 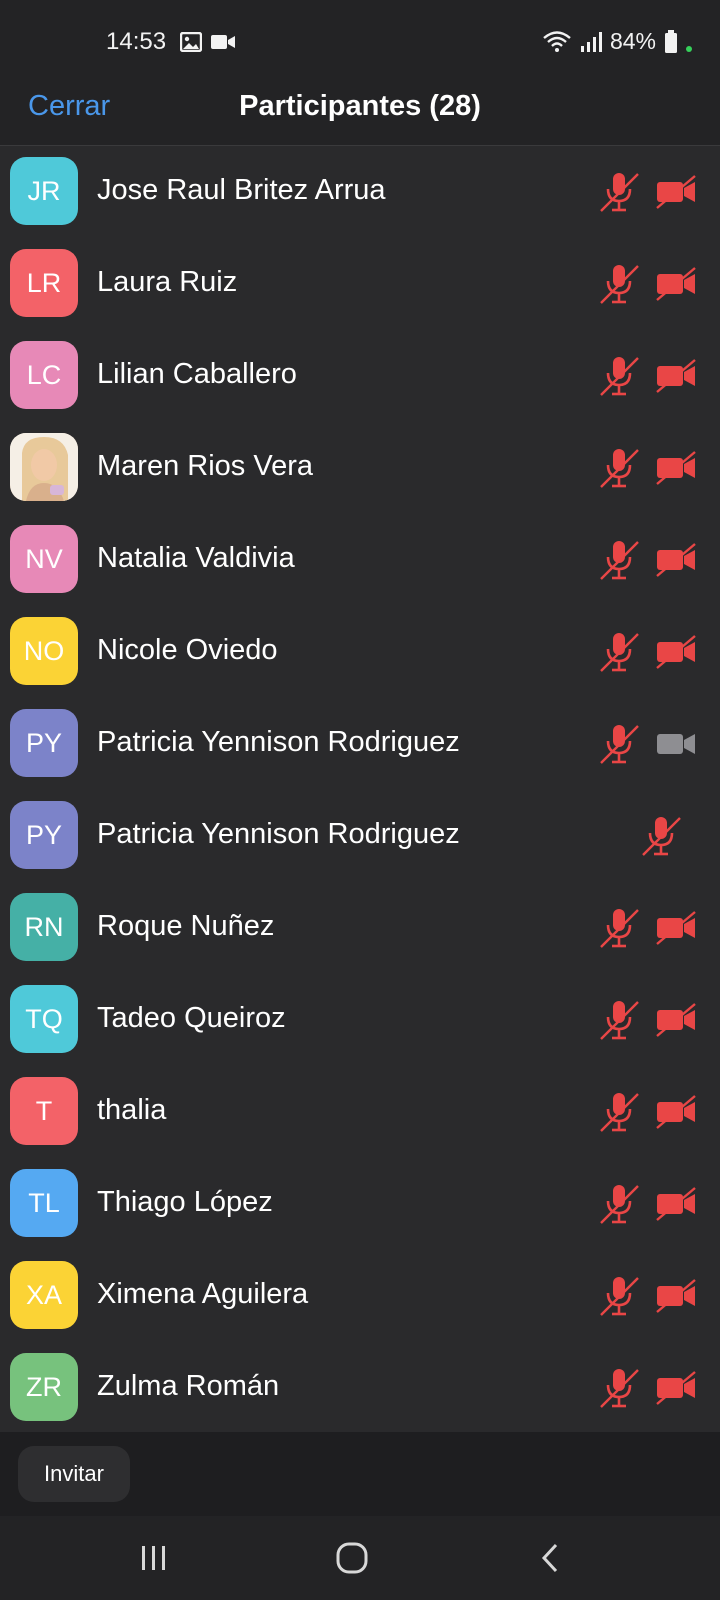 What do you see at coordinates (186, 926) in the screenshot?
I see `participant-name: Roque Nuñez` at bounding box center [186, 926].